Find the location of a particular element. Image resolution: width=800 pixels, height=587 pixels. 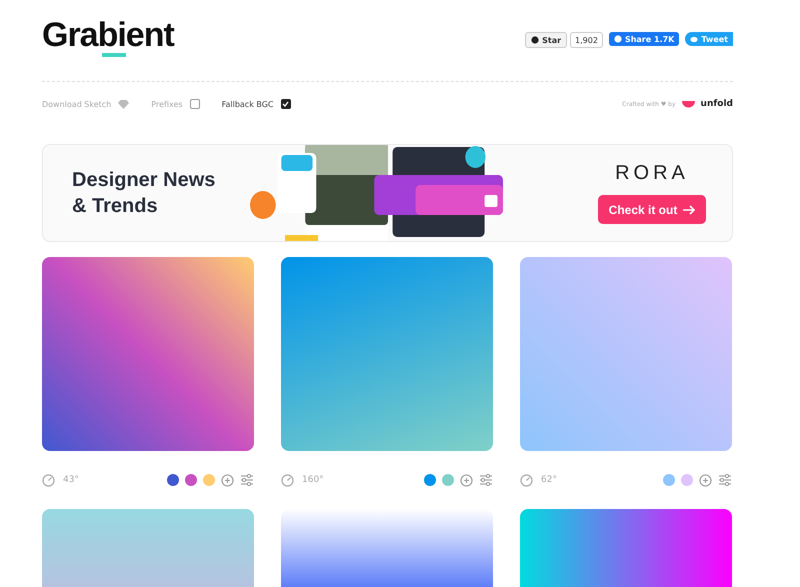

sponsor-logo: RORA is located at coordinates (652, 173).